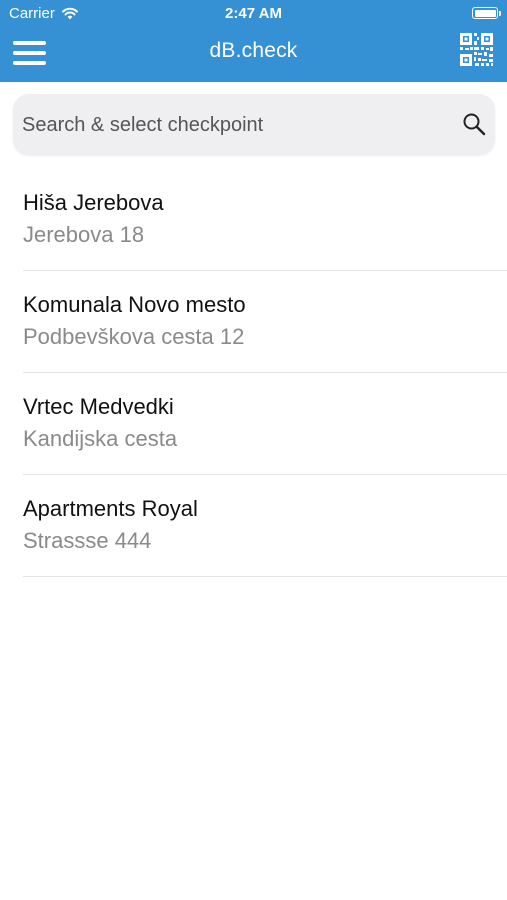 This screenshot has height=900, width=507. Describe the element at coordinates (253, 50) in the screenshot. I see `page-title: dB.check` at that location.